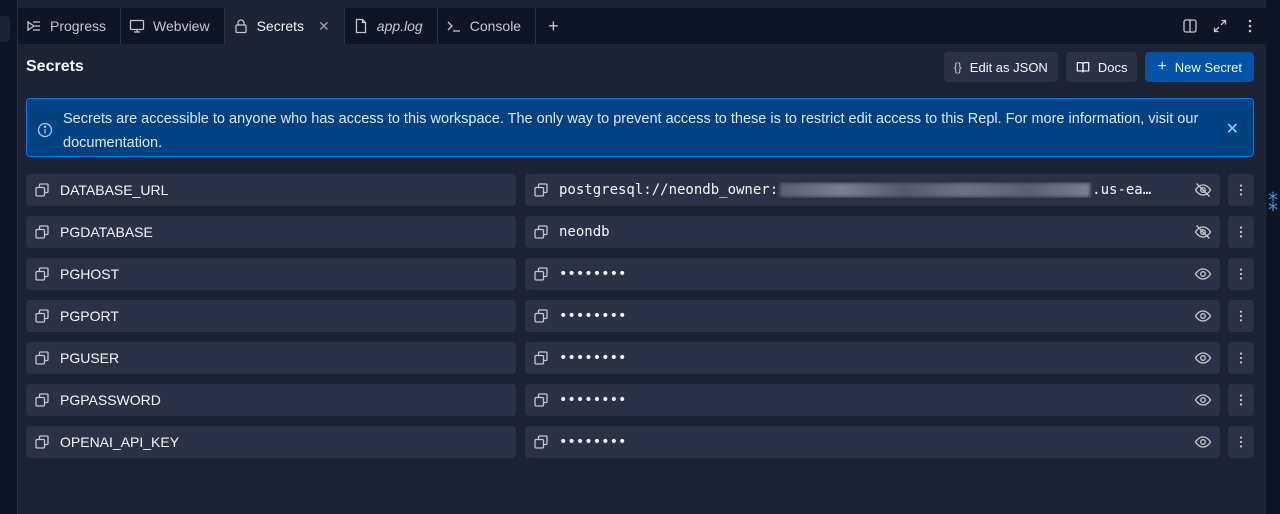 The image size is (1280, 514). I want to click on new-secret-label: New Secret, so click(1208, 67).